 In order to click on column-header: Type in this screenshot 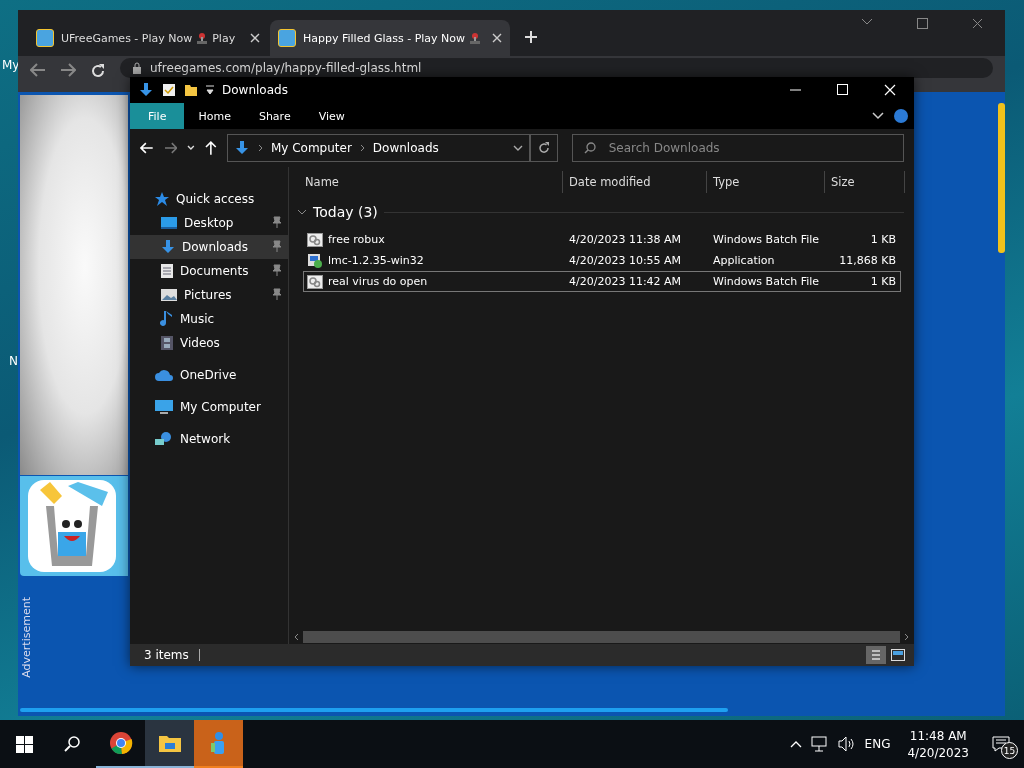, I will do `click(766, 182)`.